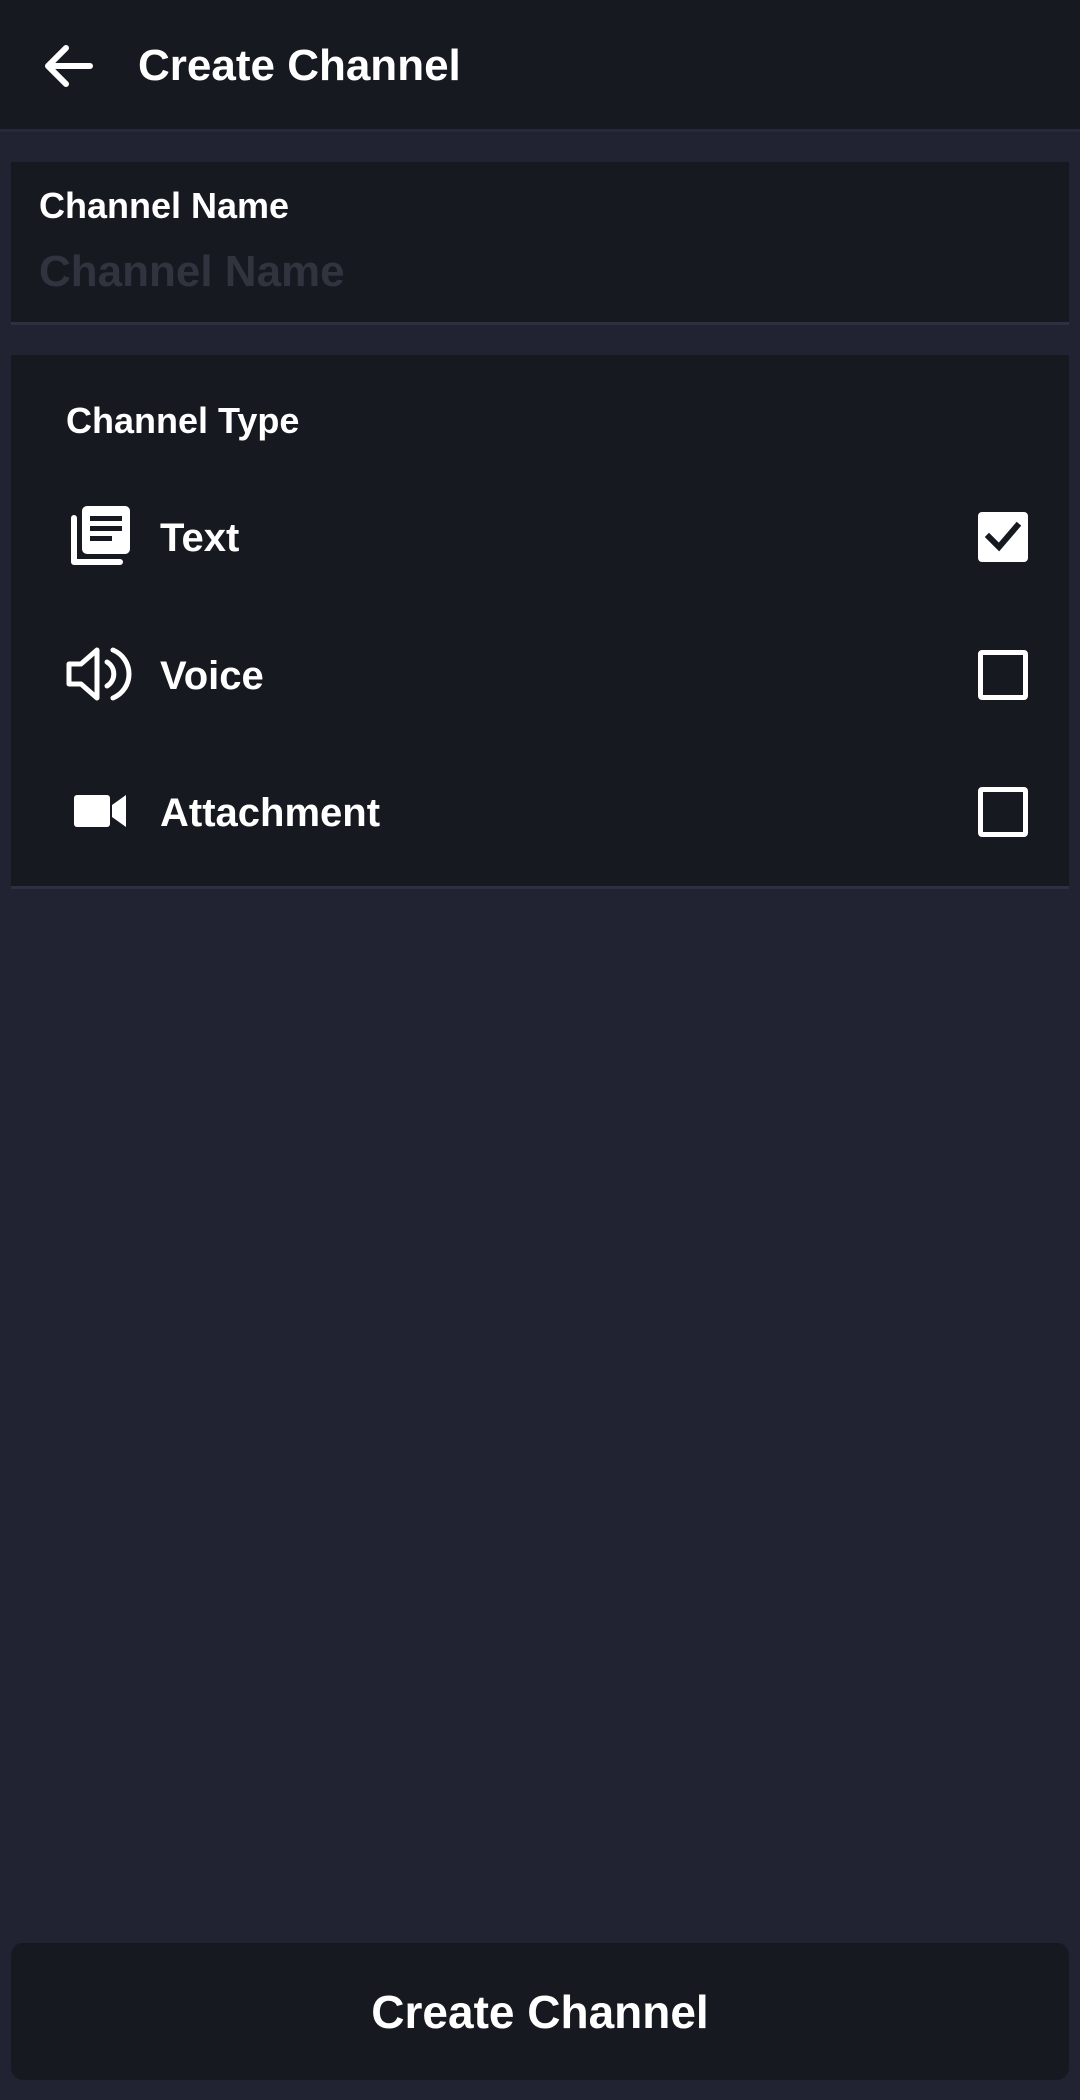 This screenshot has width=1080, height=2100. I want to click on channel-type-option-voice: Voice, so click(540, 674).